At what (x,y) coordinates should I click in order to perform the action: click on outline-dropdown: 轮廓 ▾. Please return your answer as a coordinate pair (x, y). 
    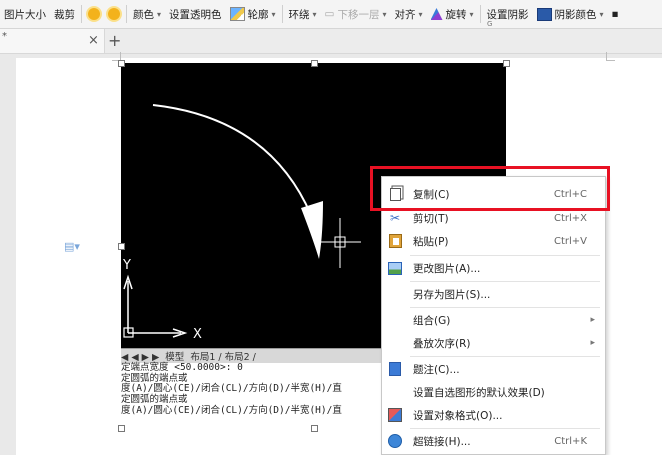
    Looking at the image, I should click on (253, 14).